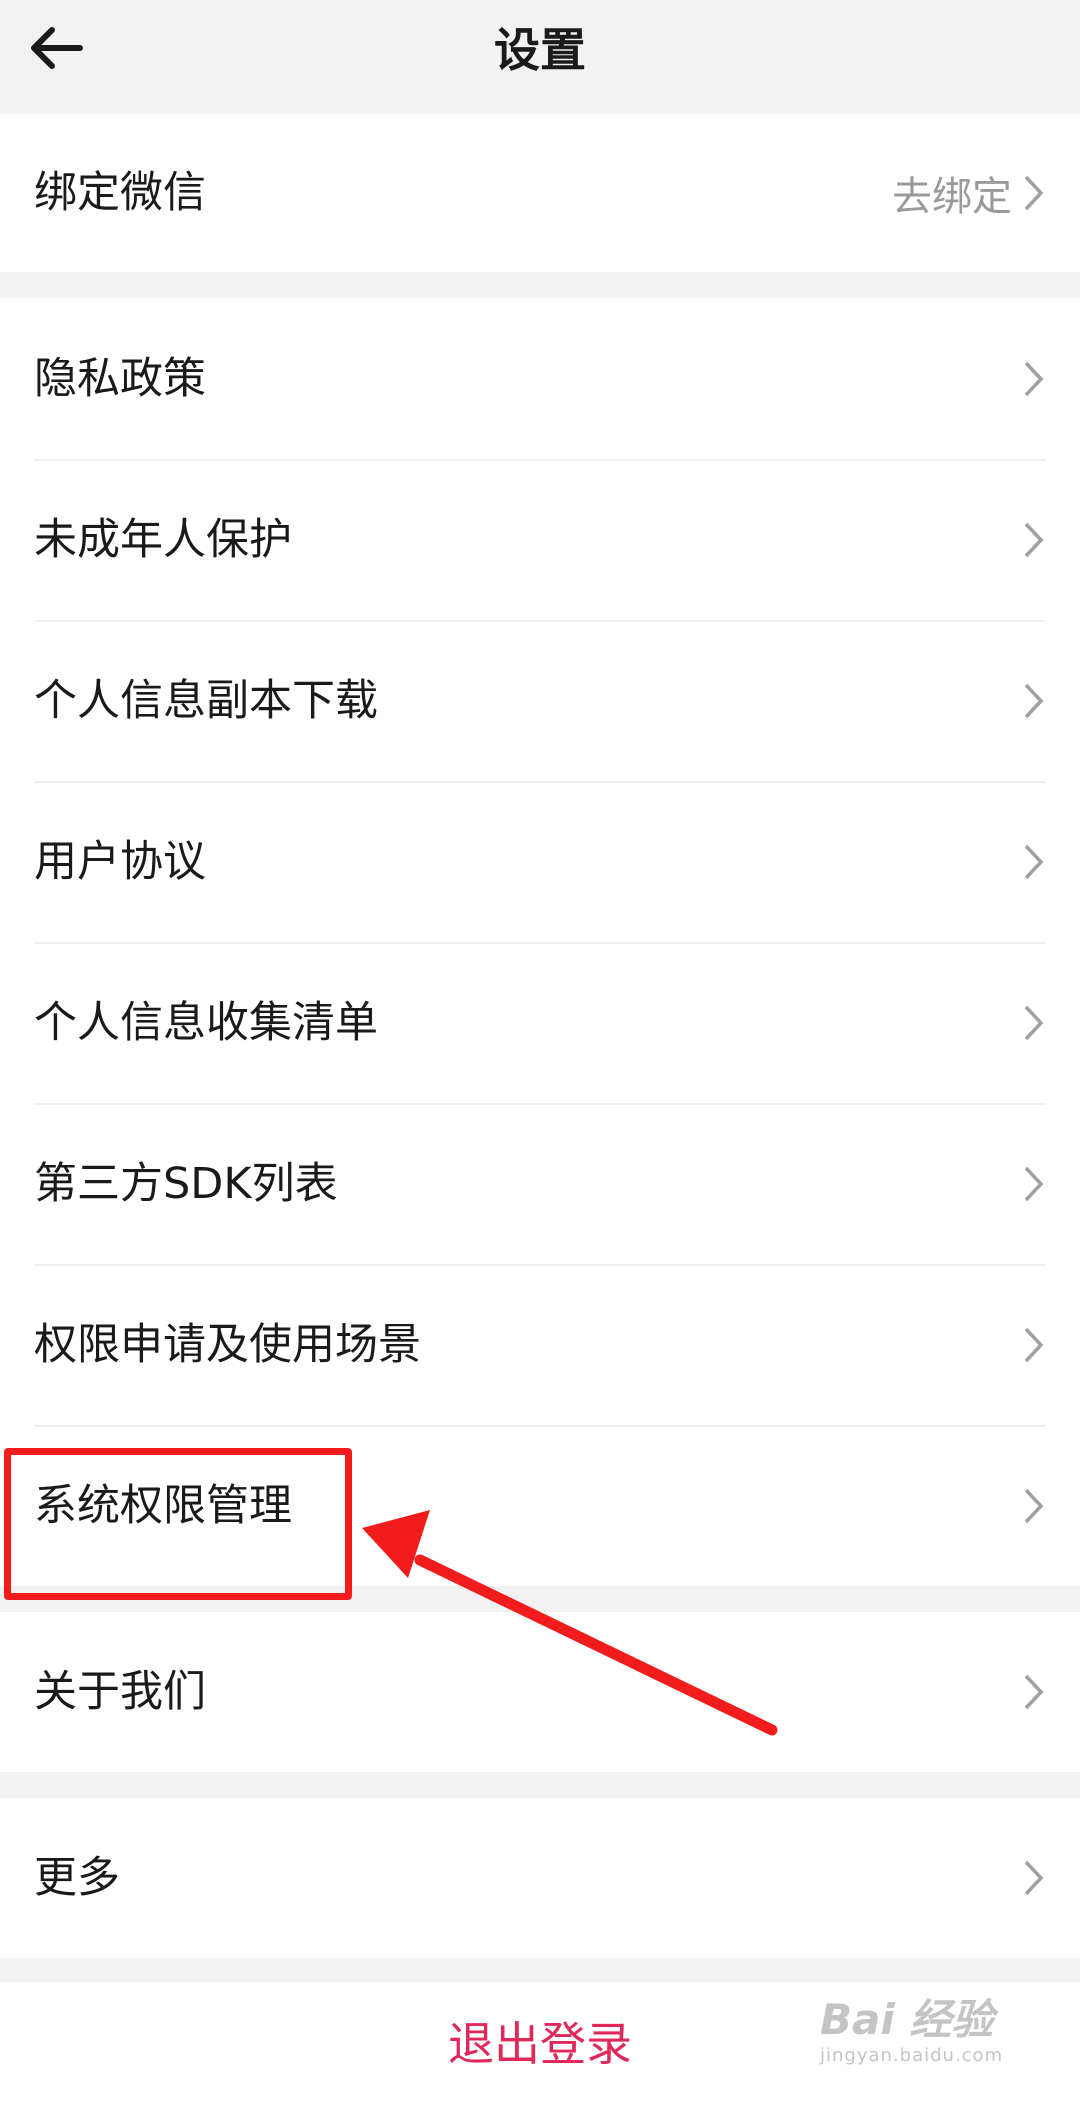 This screenshot has height=2102, width=1080. I want to click on wechat-group: 绑定微信 去绑定, so click(540, 193).